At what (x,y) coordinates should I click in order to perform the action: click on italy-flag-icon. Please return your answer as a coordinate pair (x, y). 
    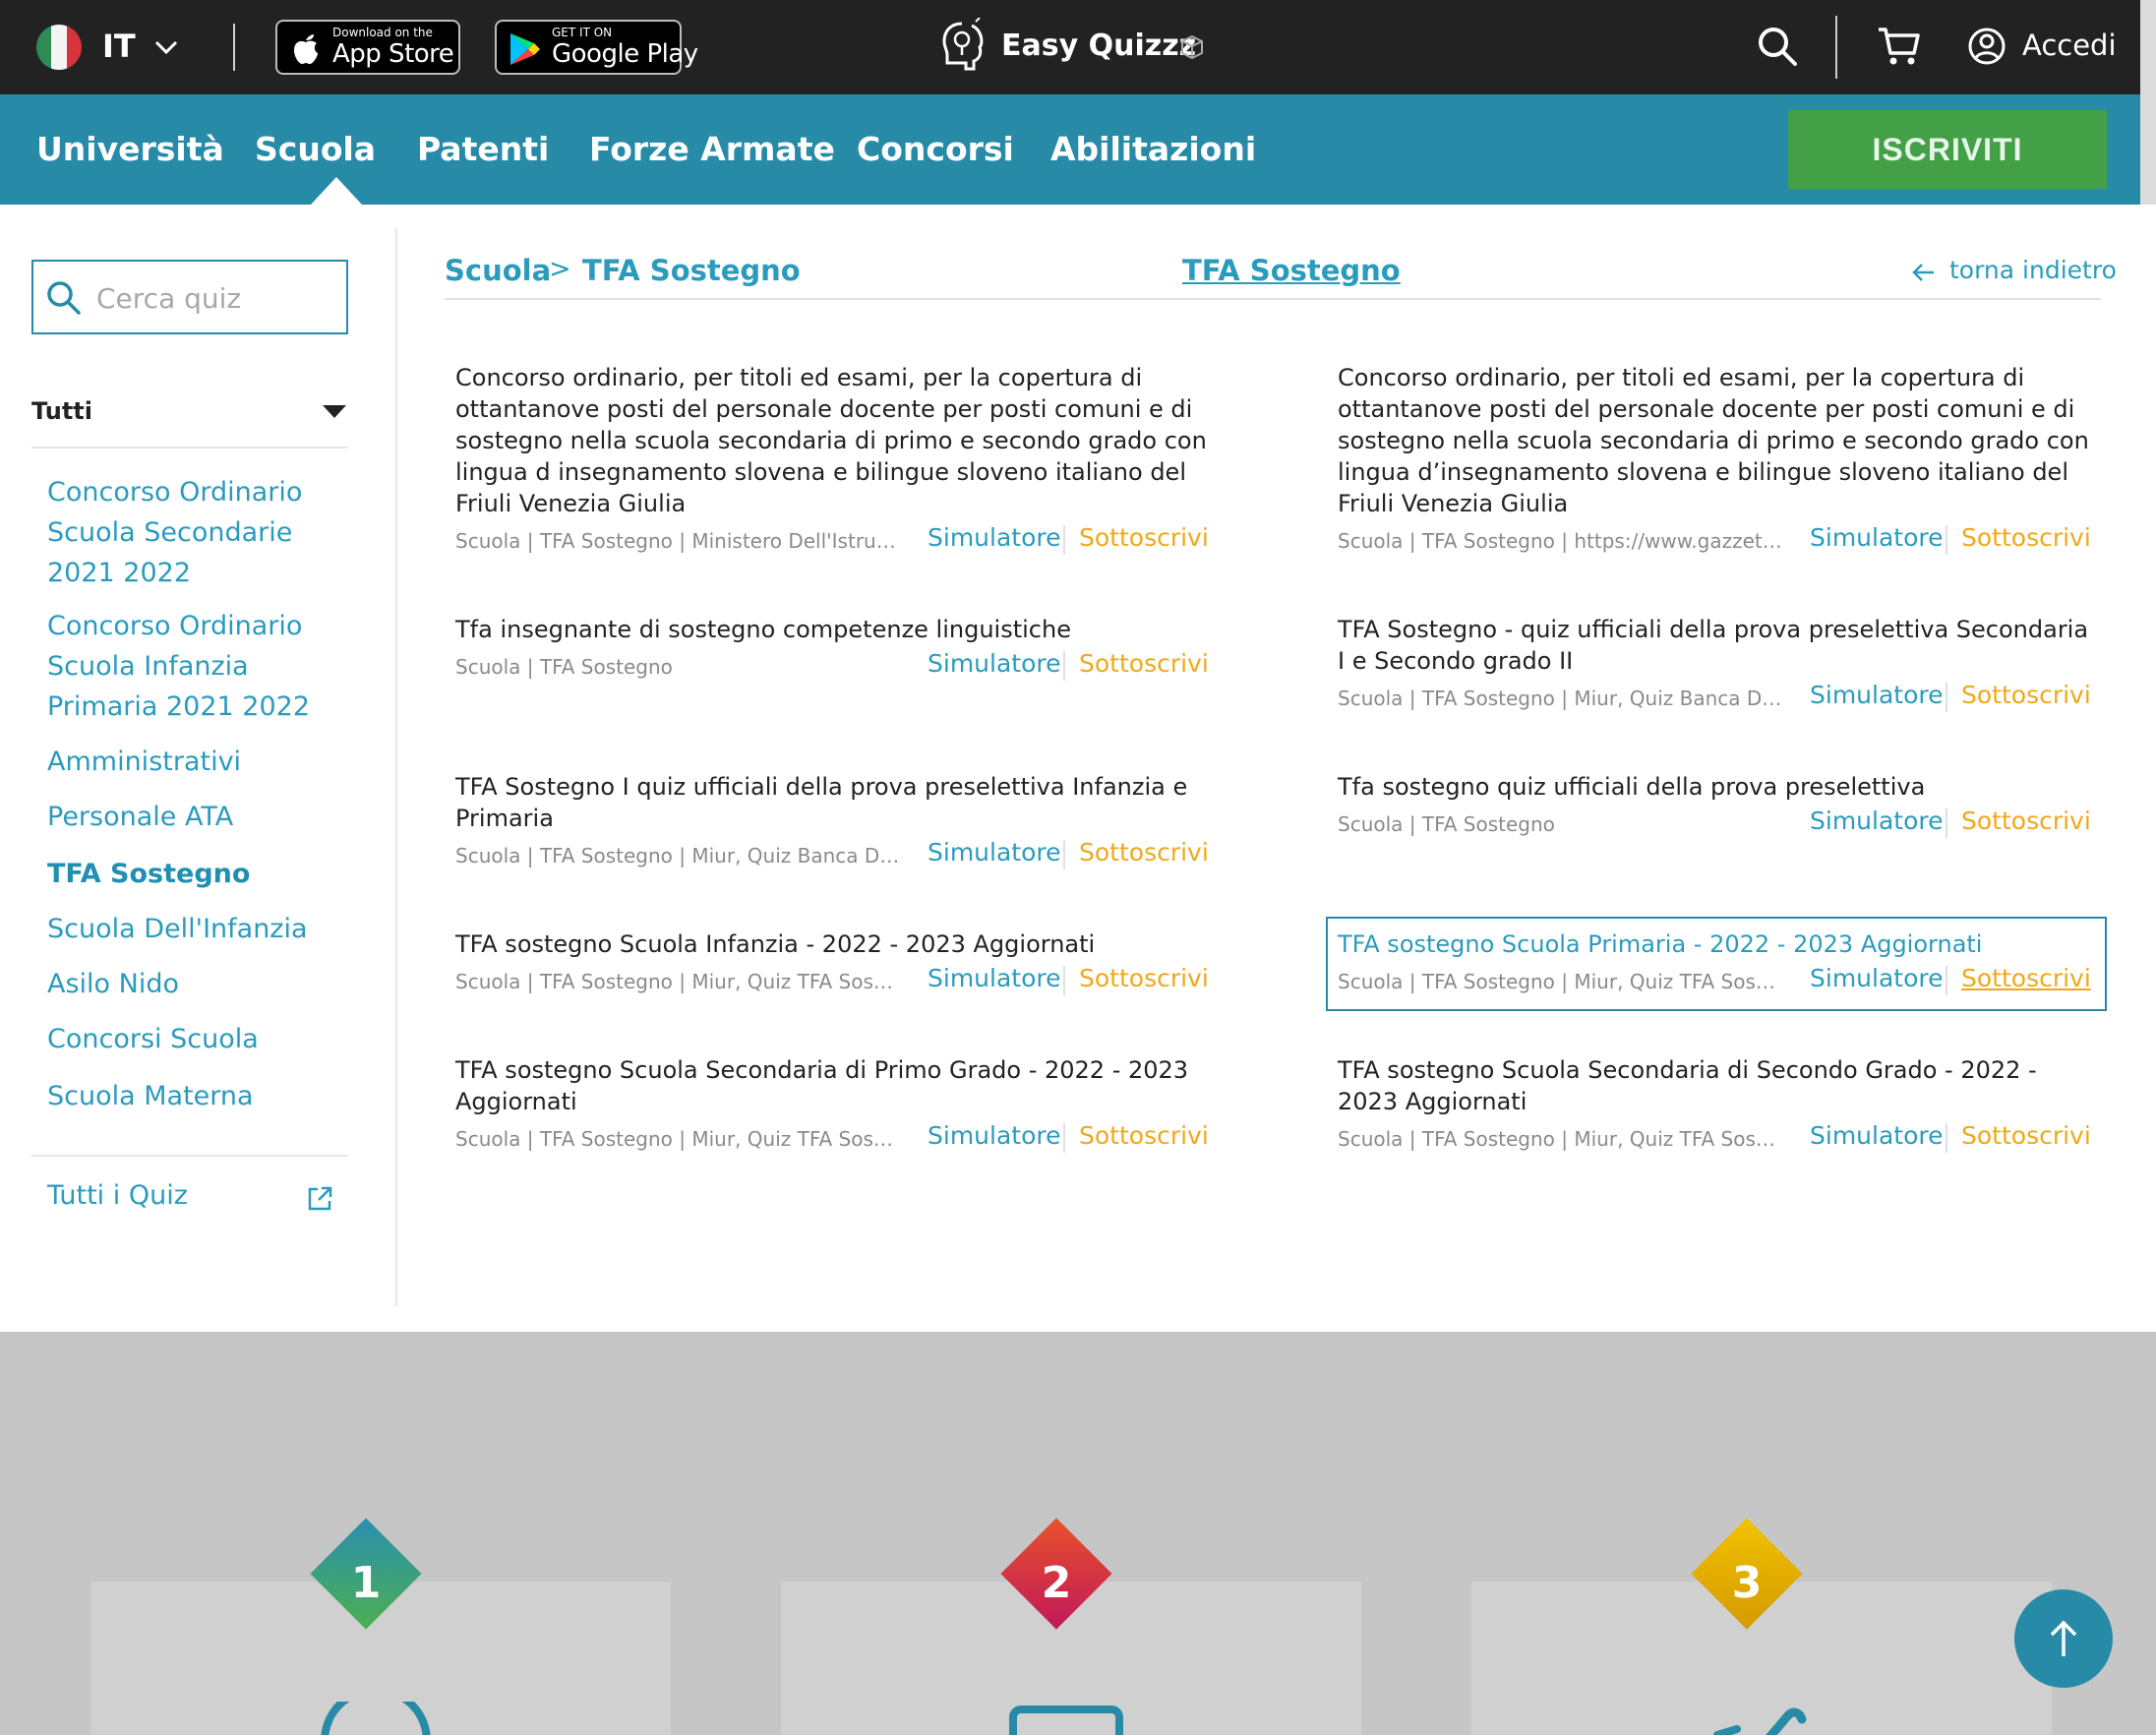
    Looking at the image, I should click on (59, 47).